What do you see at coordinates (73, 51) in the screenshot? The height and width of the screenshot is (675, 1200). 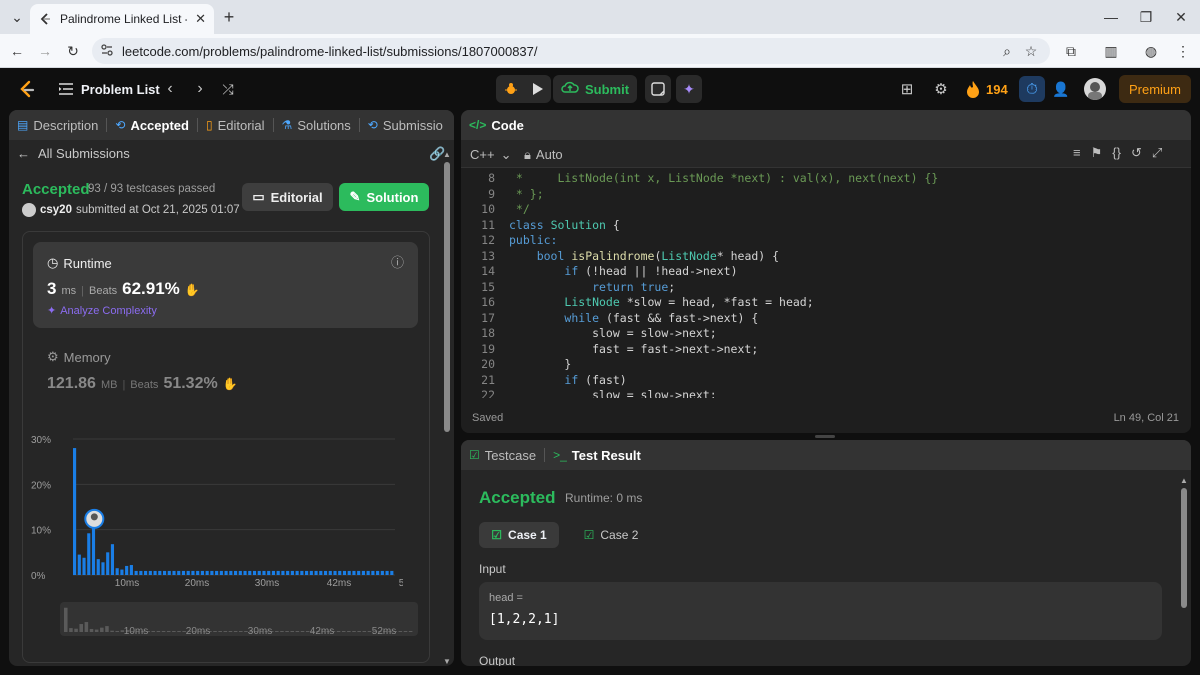 I see `reload-icon: ↻` at bounding box center [73, 51].